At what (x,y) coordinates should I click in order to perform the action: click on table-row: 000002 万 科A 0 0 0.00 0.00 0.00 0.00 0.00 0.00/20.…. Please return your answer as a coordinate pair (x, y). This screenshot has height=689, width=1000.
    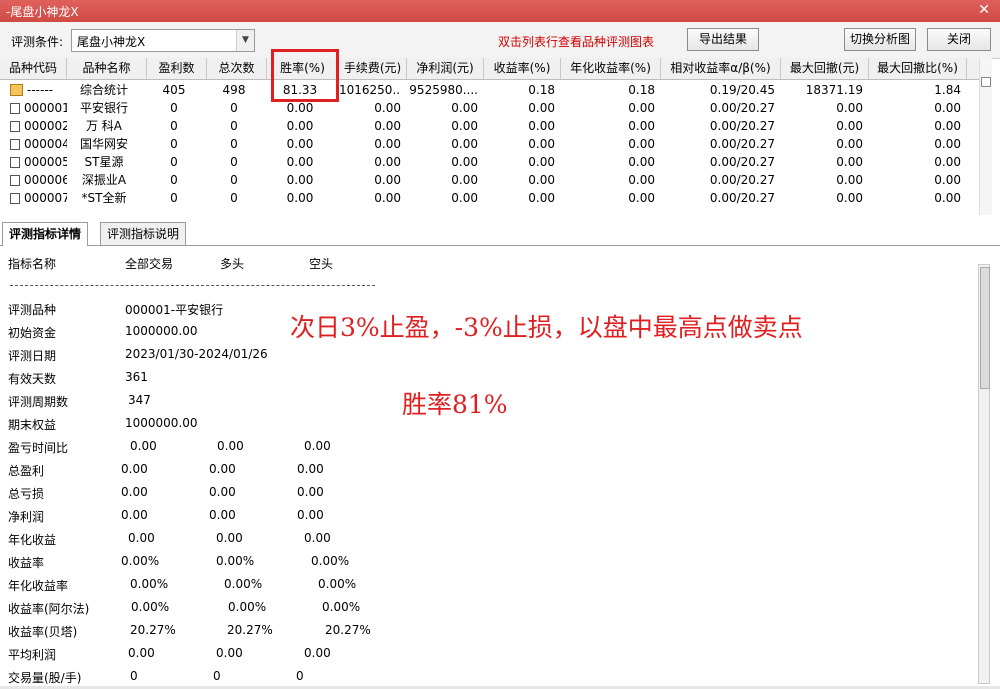
    Looking at the image, I should click on (490, 126).